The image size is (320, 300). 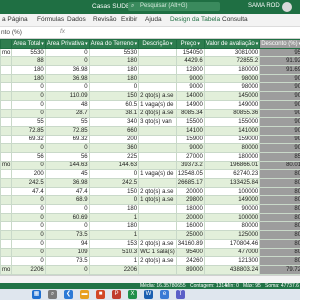 I want to click on table-cell: 121300, so click(x=232, y=261).